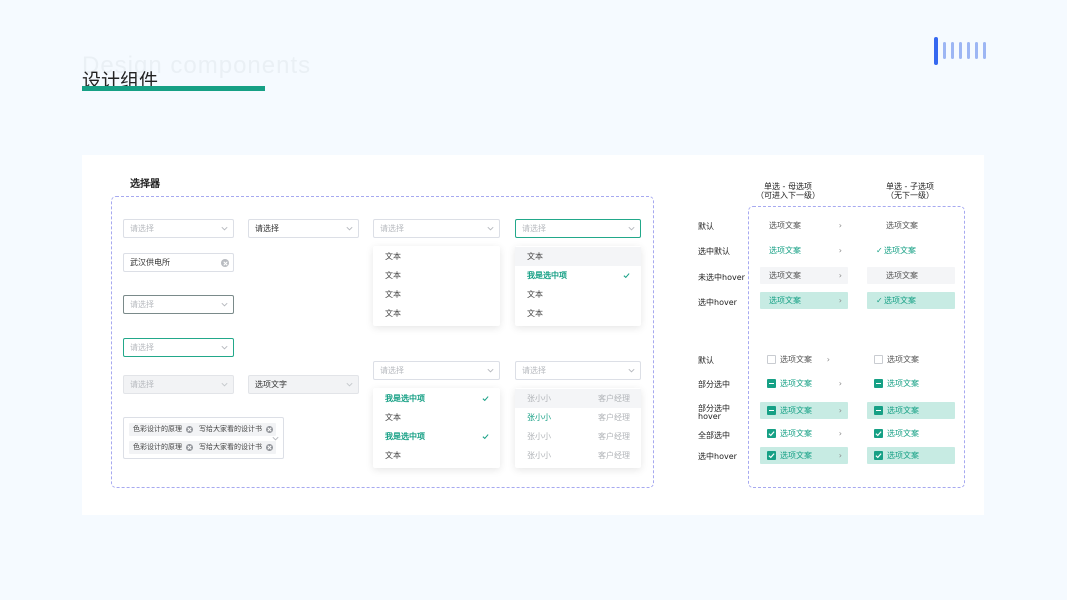 The image size is (1067, 600). I want to click on tag-select-box: 色彩设计的原理 写给大家看的设计书 色彩设计的原理 写给大家看的设计书, so click(203, 438).